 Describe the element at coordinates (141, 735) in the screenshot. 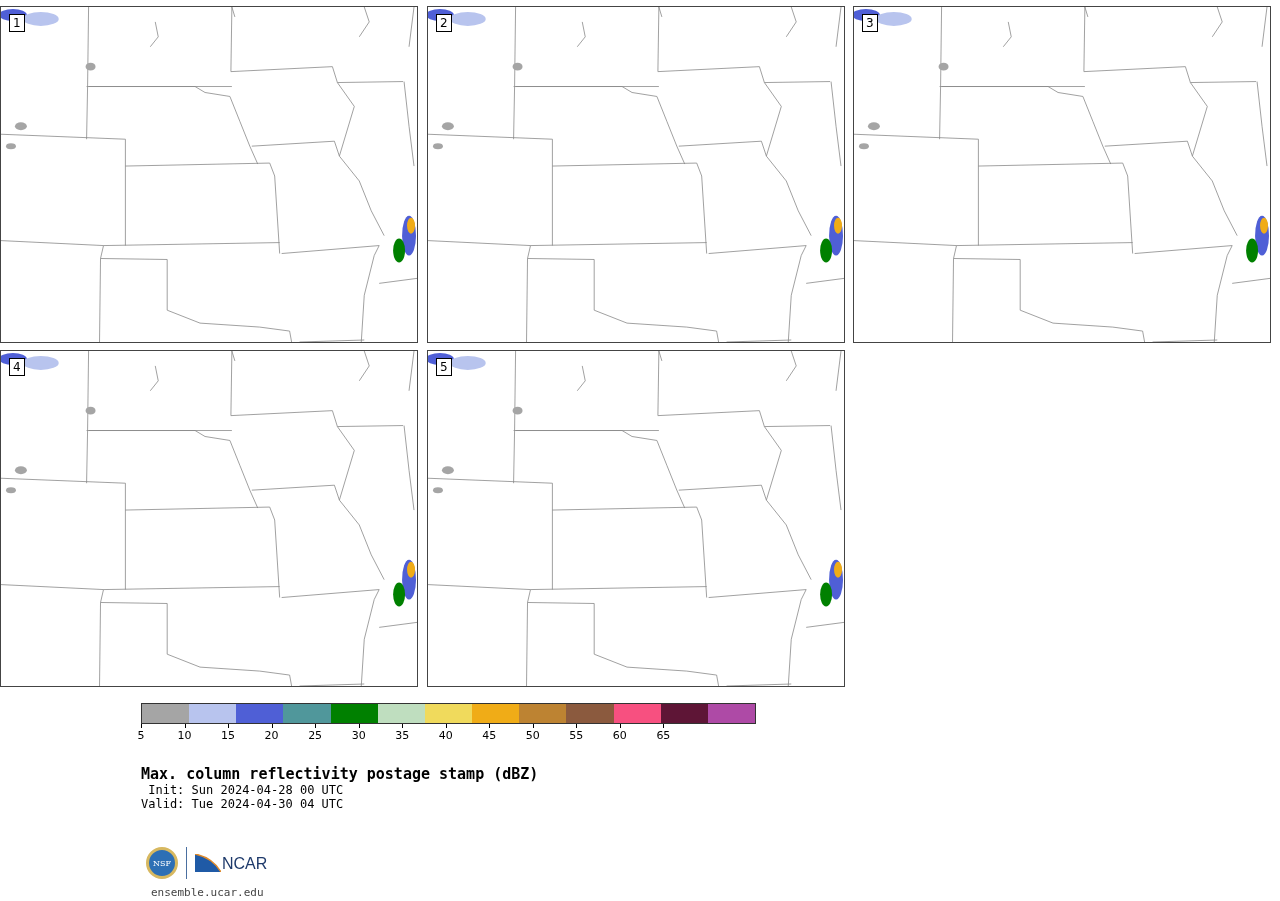

I see `tick-label: 5` at that location.